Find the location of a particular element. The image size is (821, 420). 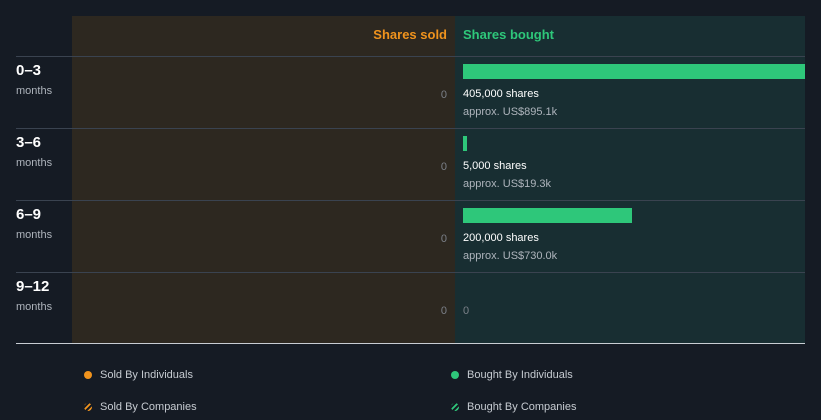

period-range: 0–3 is located at coordinates (29, 70).